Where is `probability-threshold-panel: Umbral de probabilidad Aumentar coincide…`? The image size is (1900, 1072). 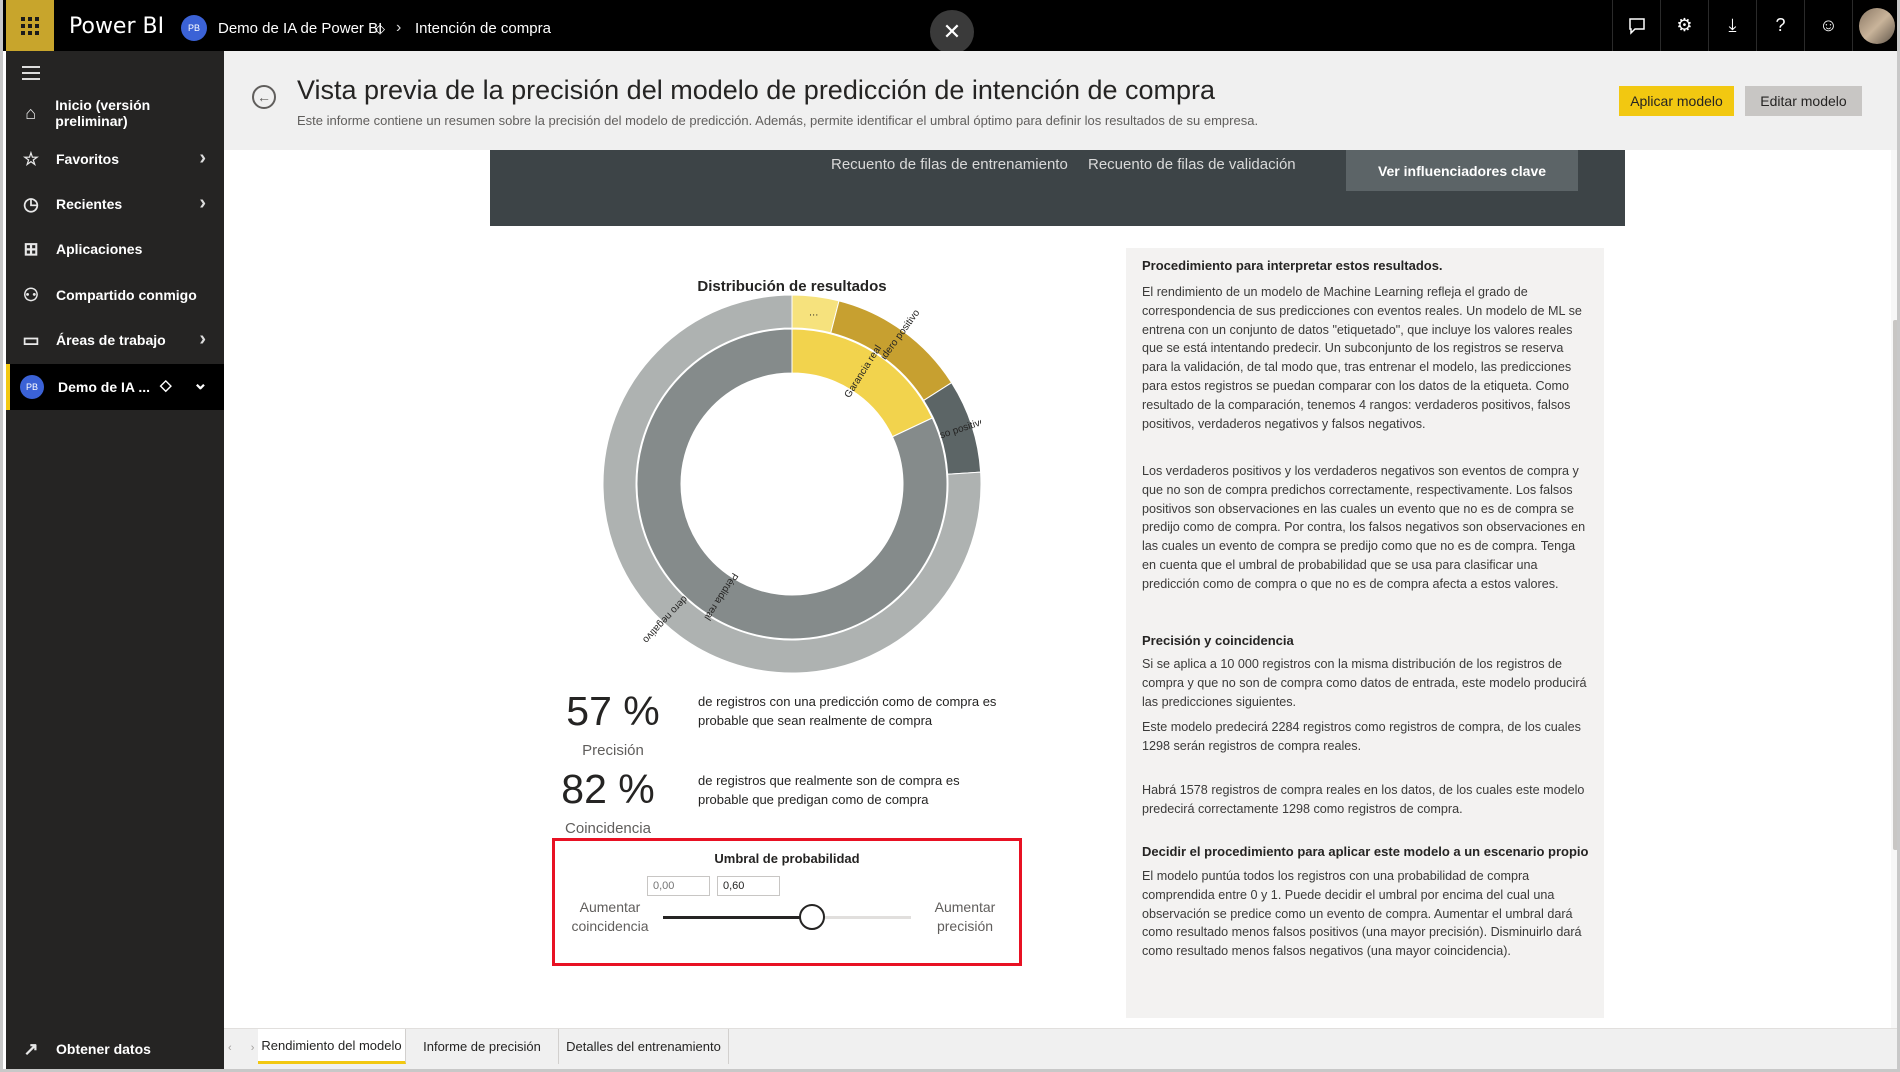 probability-threshold-panel: Umbral de probabilidad Aumentar coincide… is located at coordinates (787, 902).